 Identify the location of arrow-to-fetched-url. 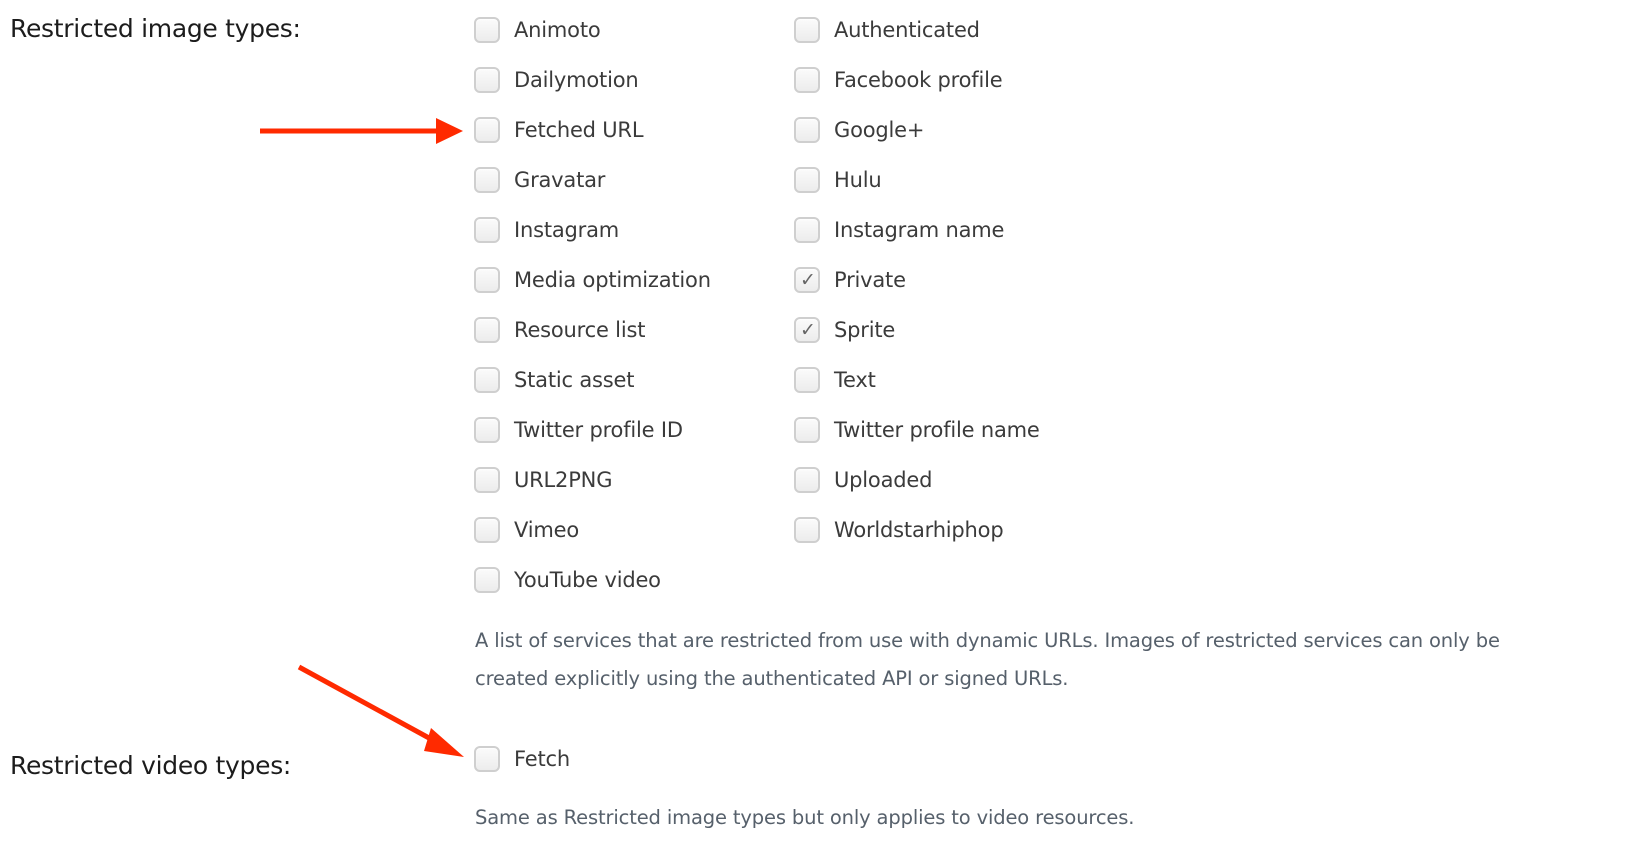
(361, 131).